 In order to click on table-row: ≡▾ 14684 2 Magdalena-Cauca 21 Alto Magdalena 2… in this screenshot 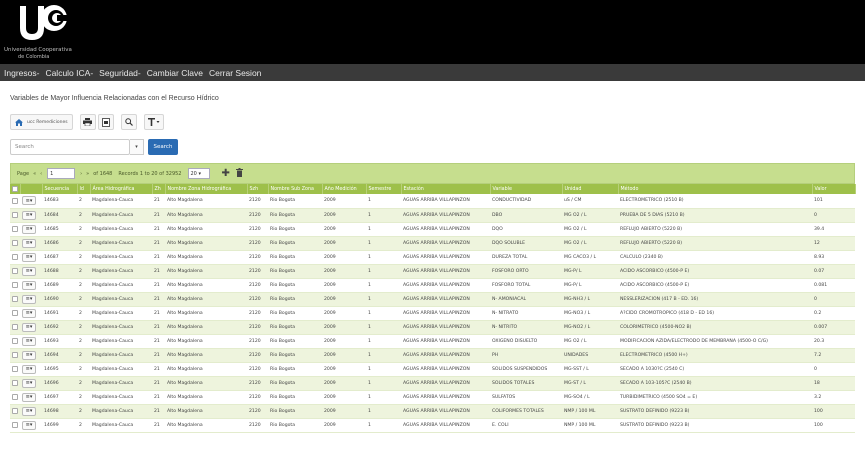, I will do `click(432, 215)`.